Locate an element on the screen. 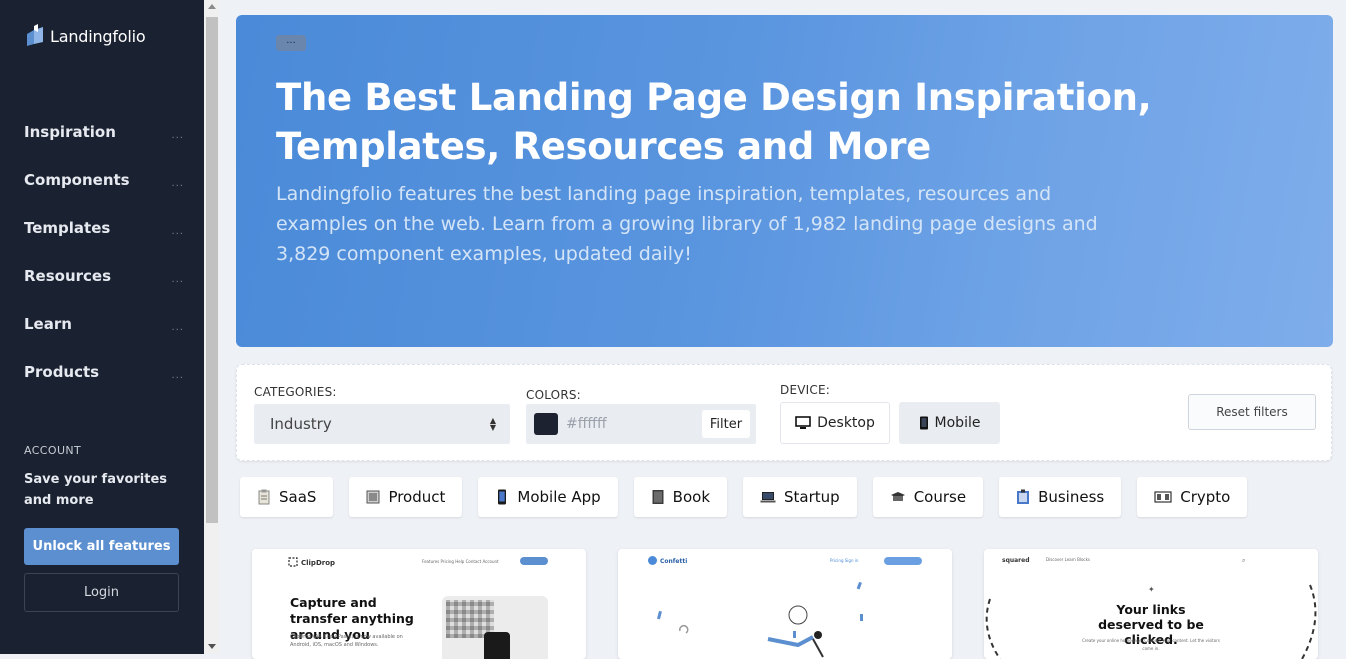  chip-label: Mobile App is located at coordinates (559, 497).